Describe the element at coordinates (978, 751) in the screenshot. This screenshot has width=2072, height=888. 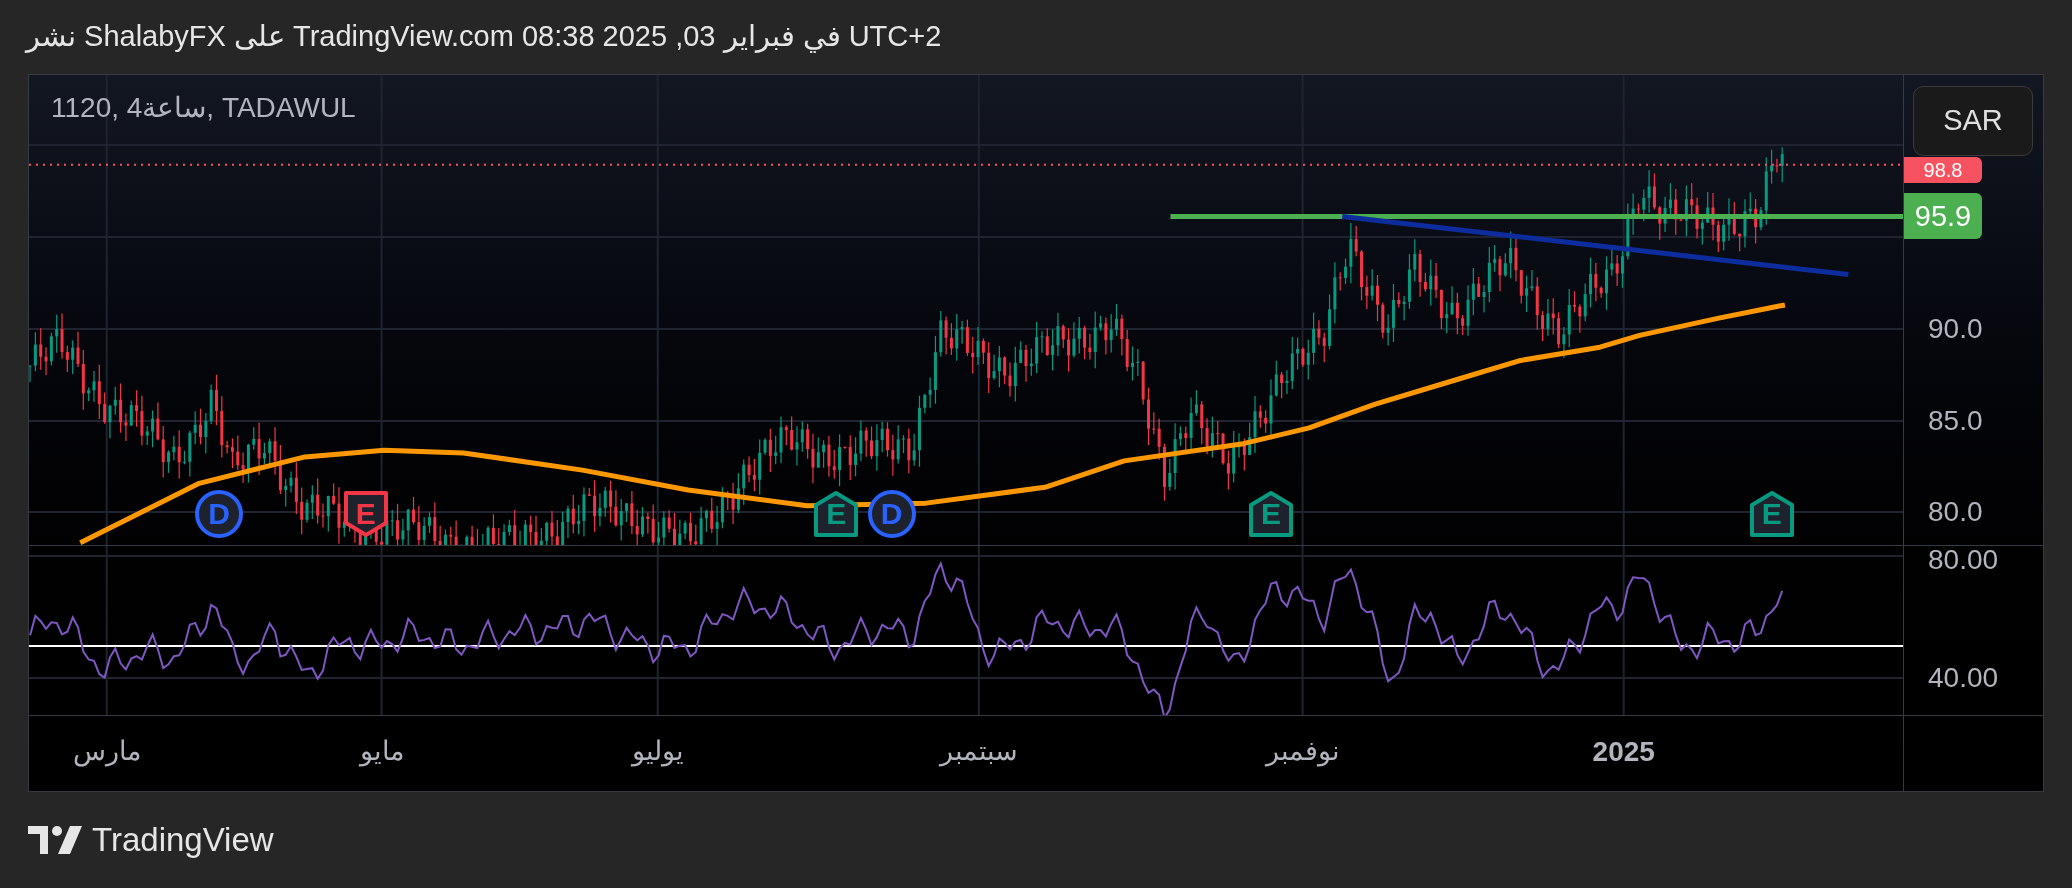
I see `time-axis-label: سبتمبر` at that location.